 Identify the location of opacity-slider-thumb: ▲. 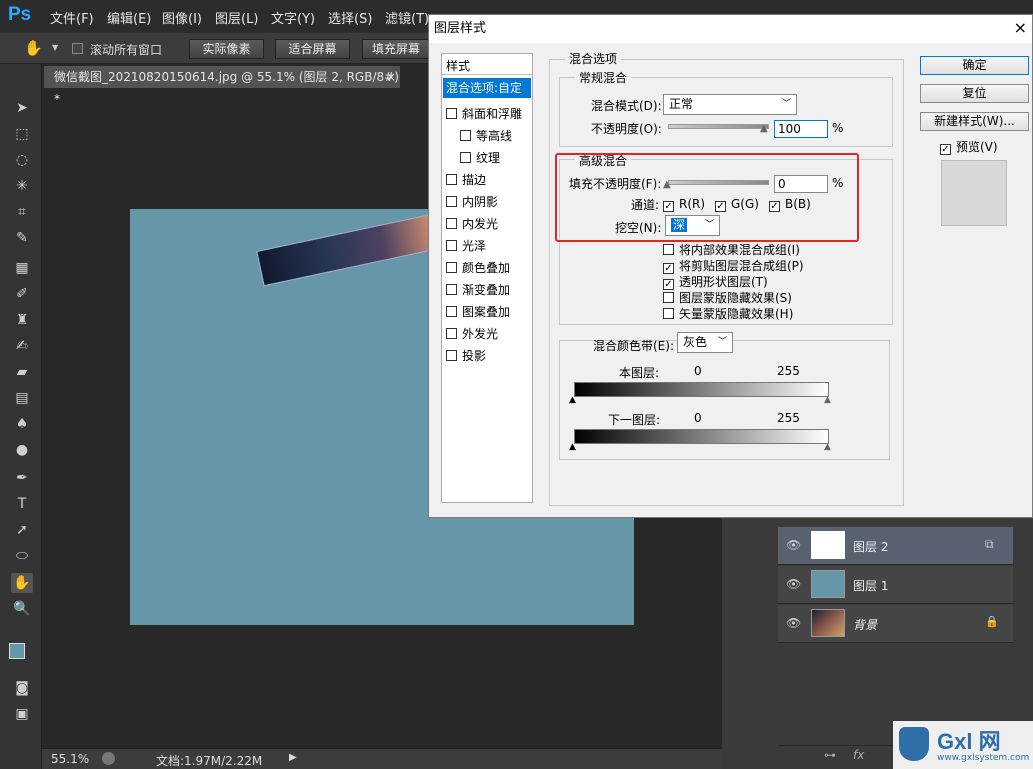
(764, 128).